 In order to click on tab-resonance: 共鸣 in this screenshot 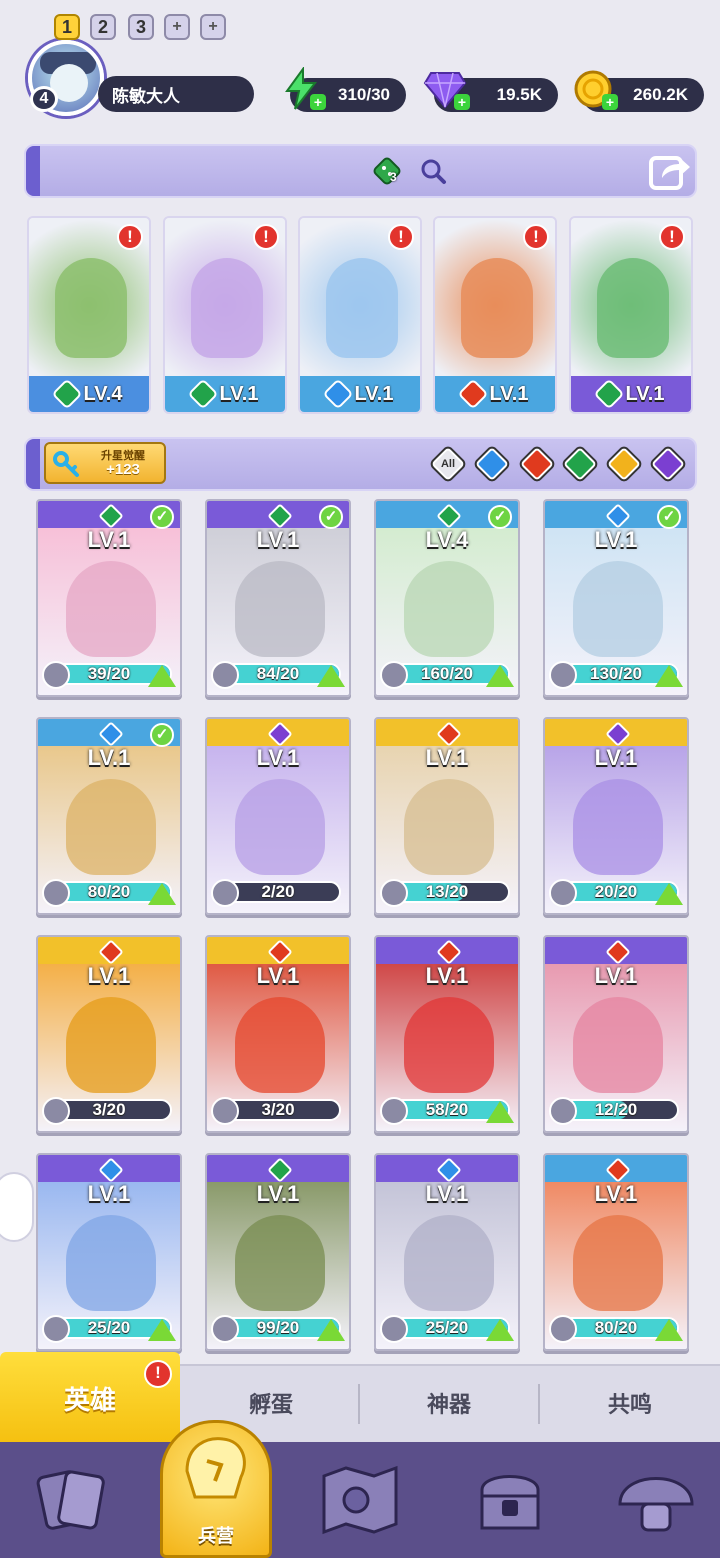, I will do `click(630, 1403)`.